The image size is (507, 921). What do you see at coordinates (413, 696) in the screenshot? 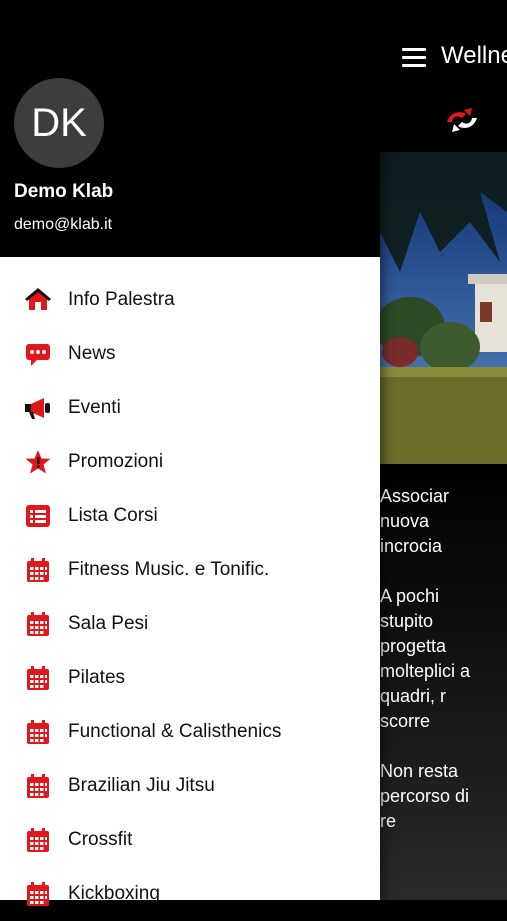
I see `intro-line: quadri, r` at bounding box center [413, 696].